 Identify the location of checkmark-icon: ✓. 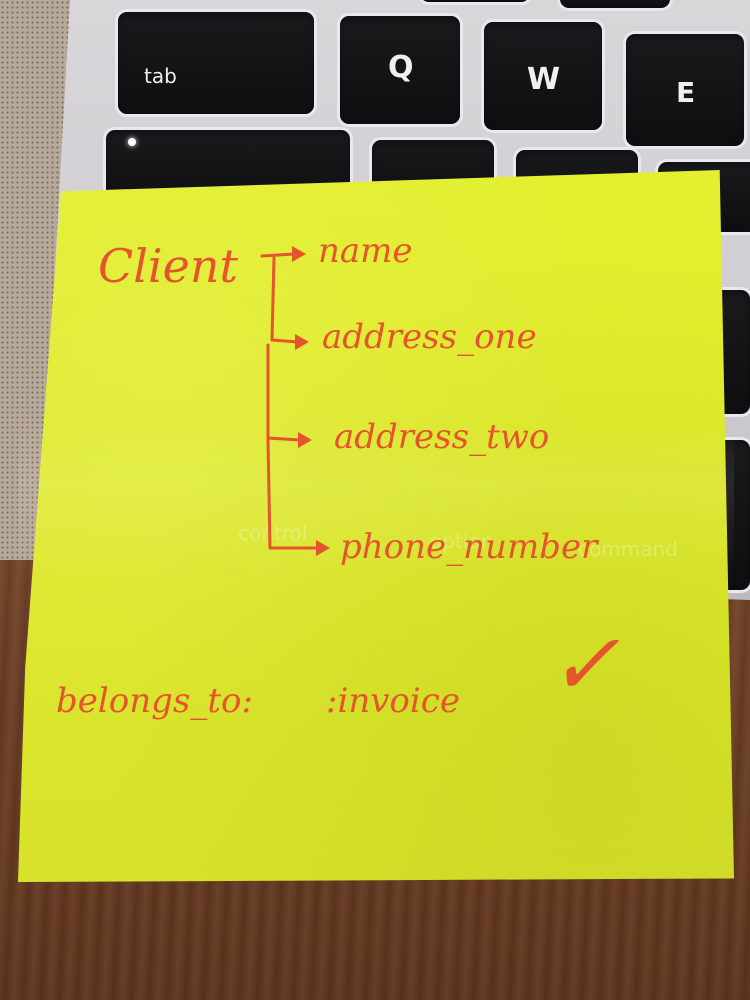
(584, 665).